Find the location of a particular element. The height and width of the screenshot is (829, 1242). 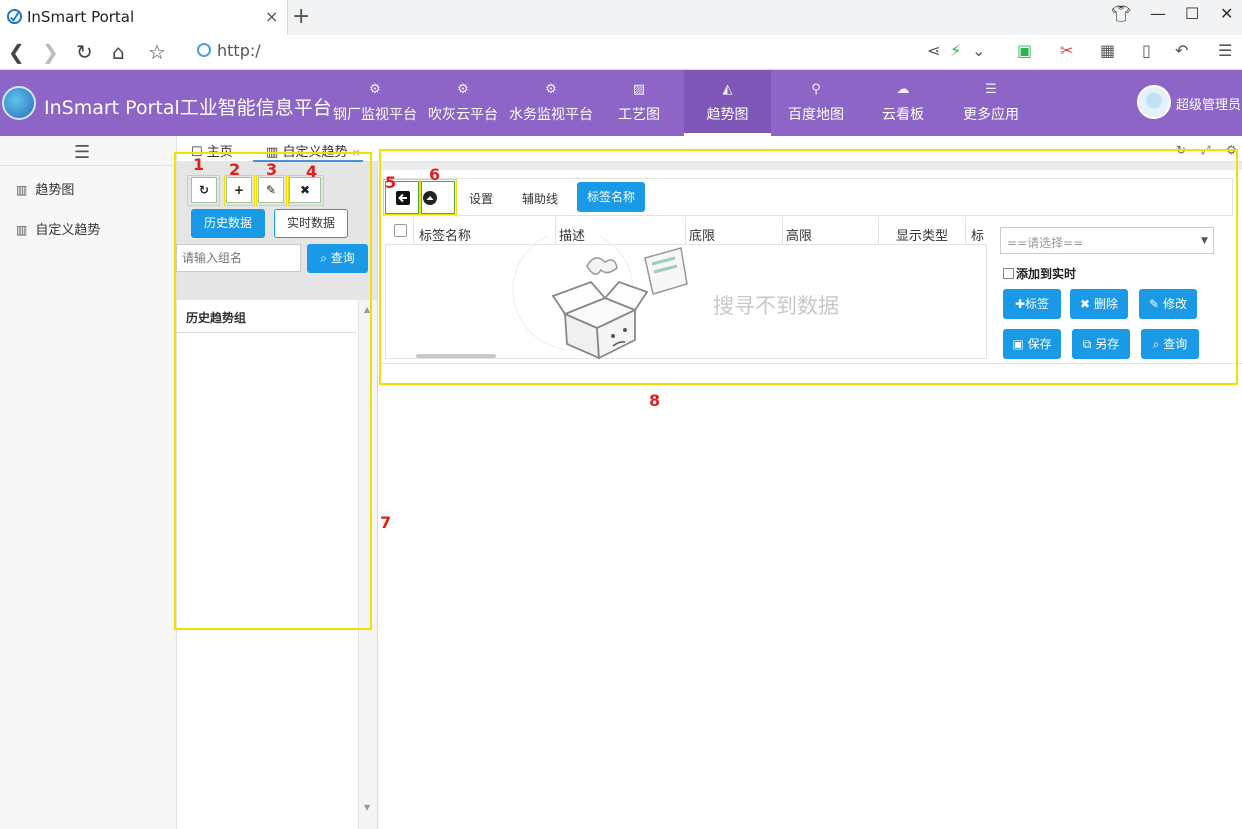

url-field: http:/ is located at coordinates (239, 50).